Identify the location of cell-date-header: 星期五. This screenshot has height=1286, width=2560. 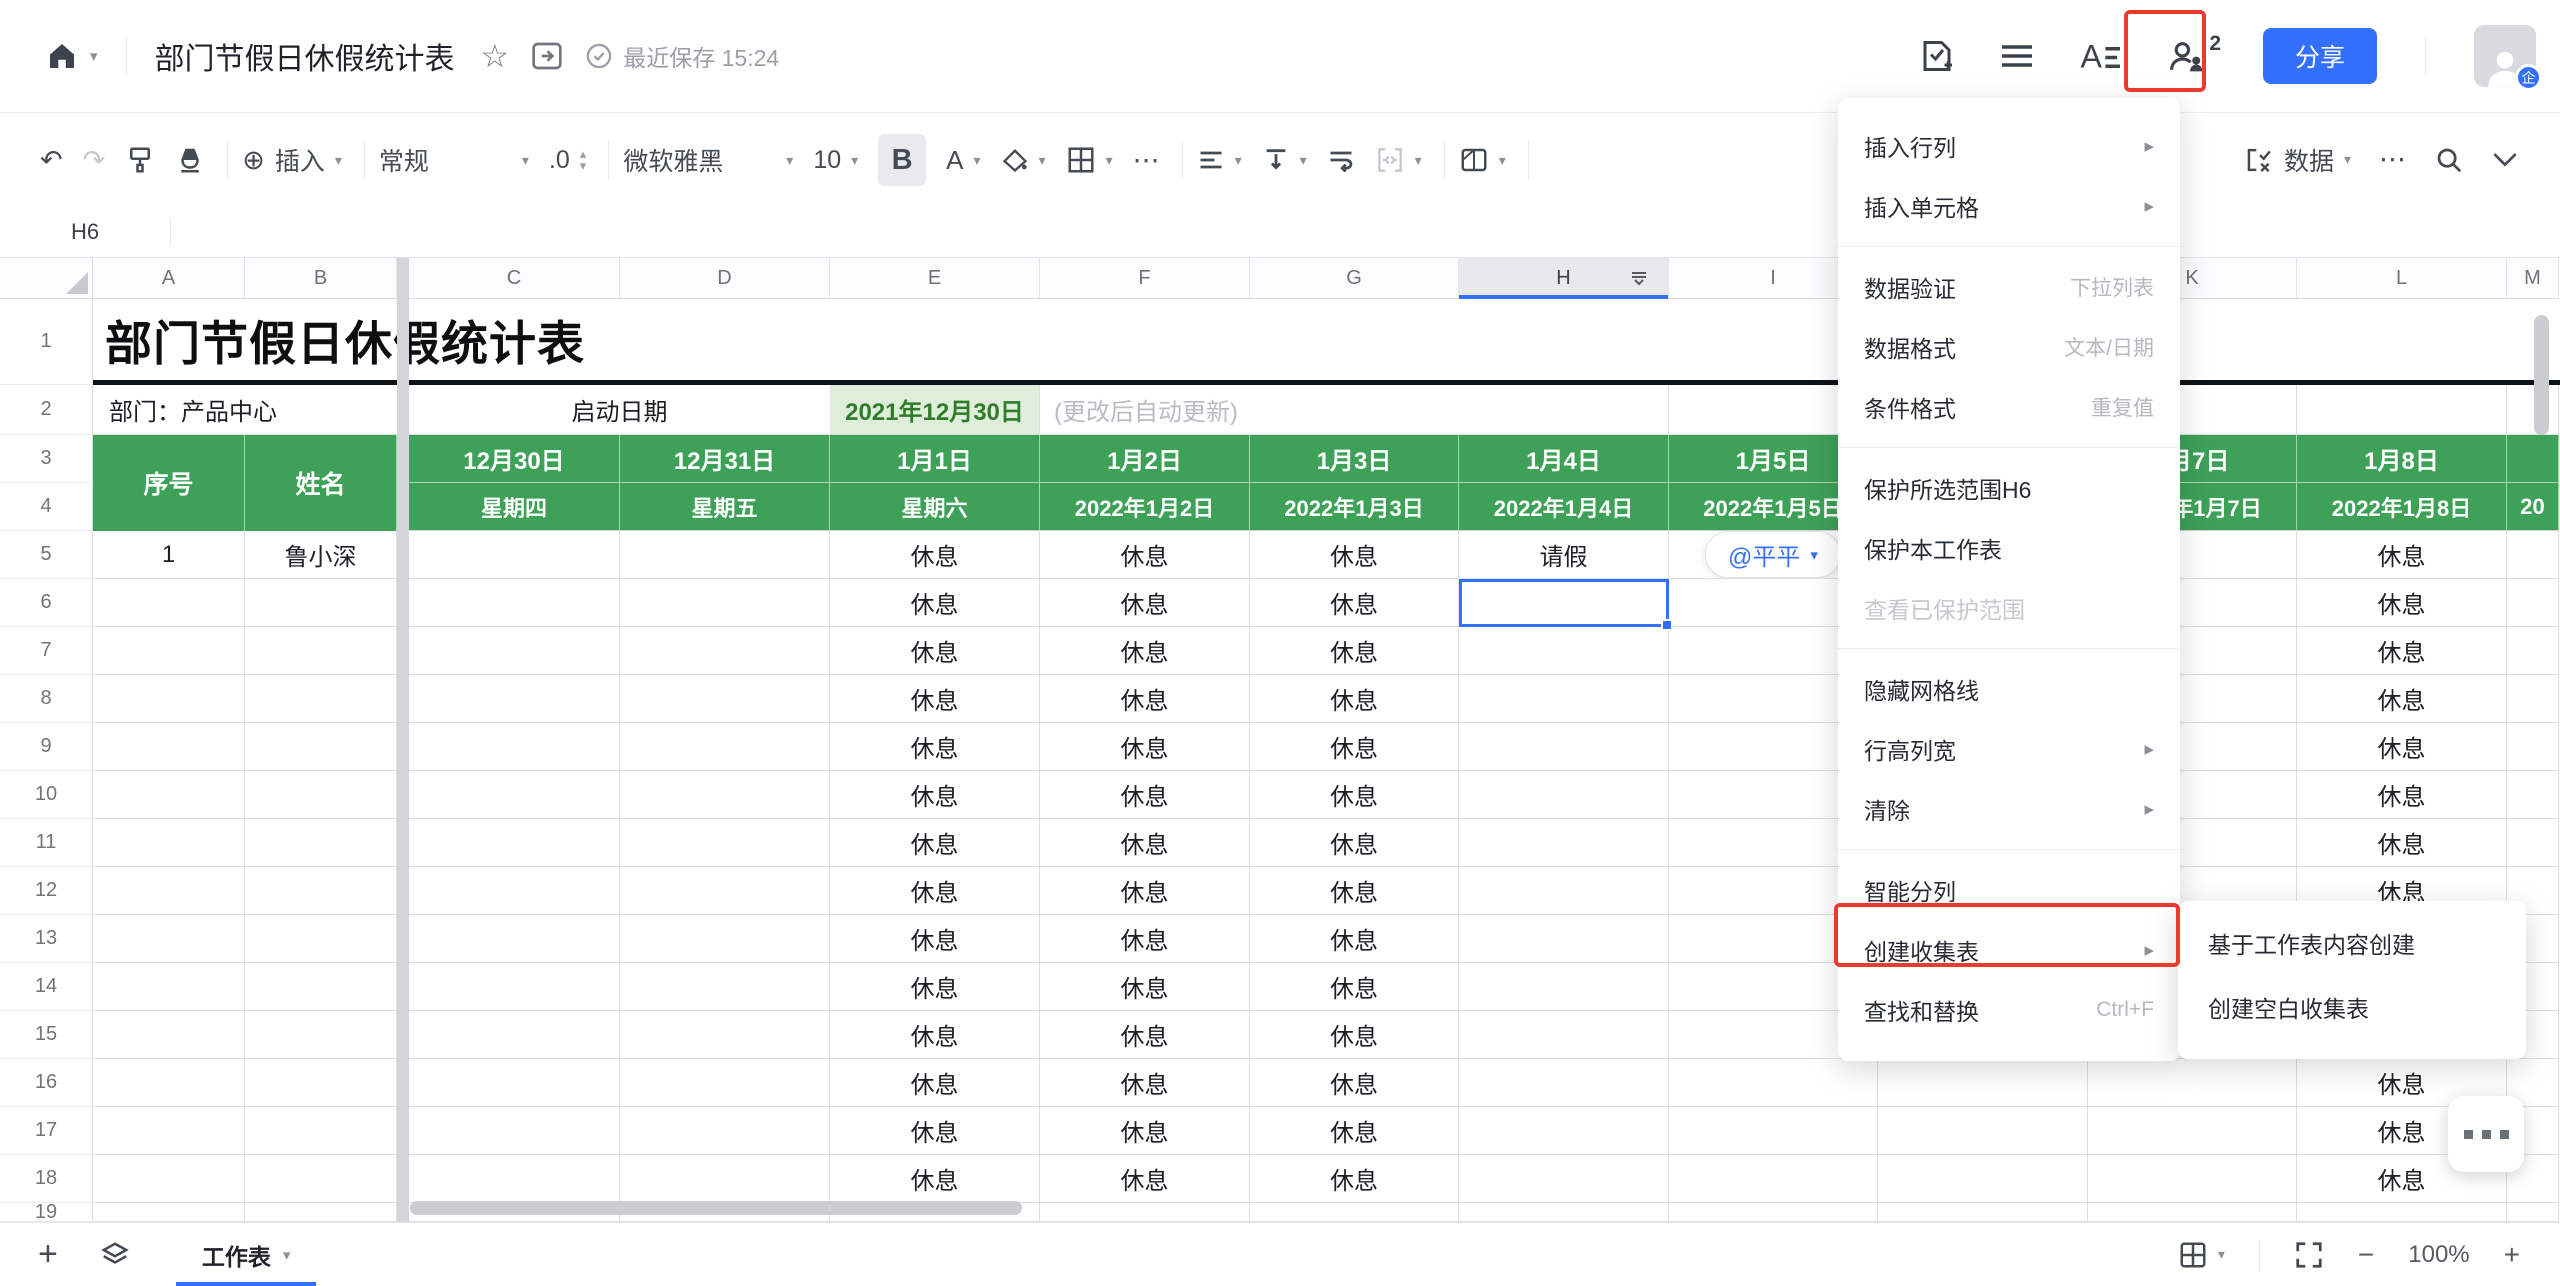
(725, 507).